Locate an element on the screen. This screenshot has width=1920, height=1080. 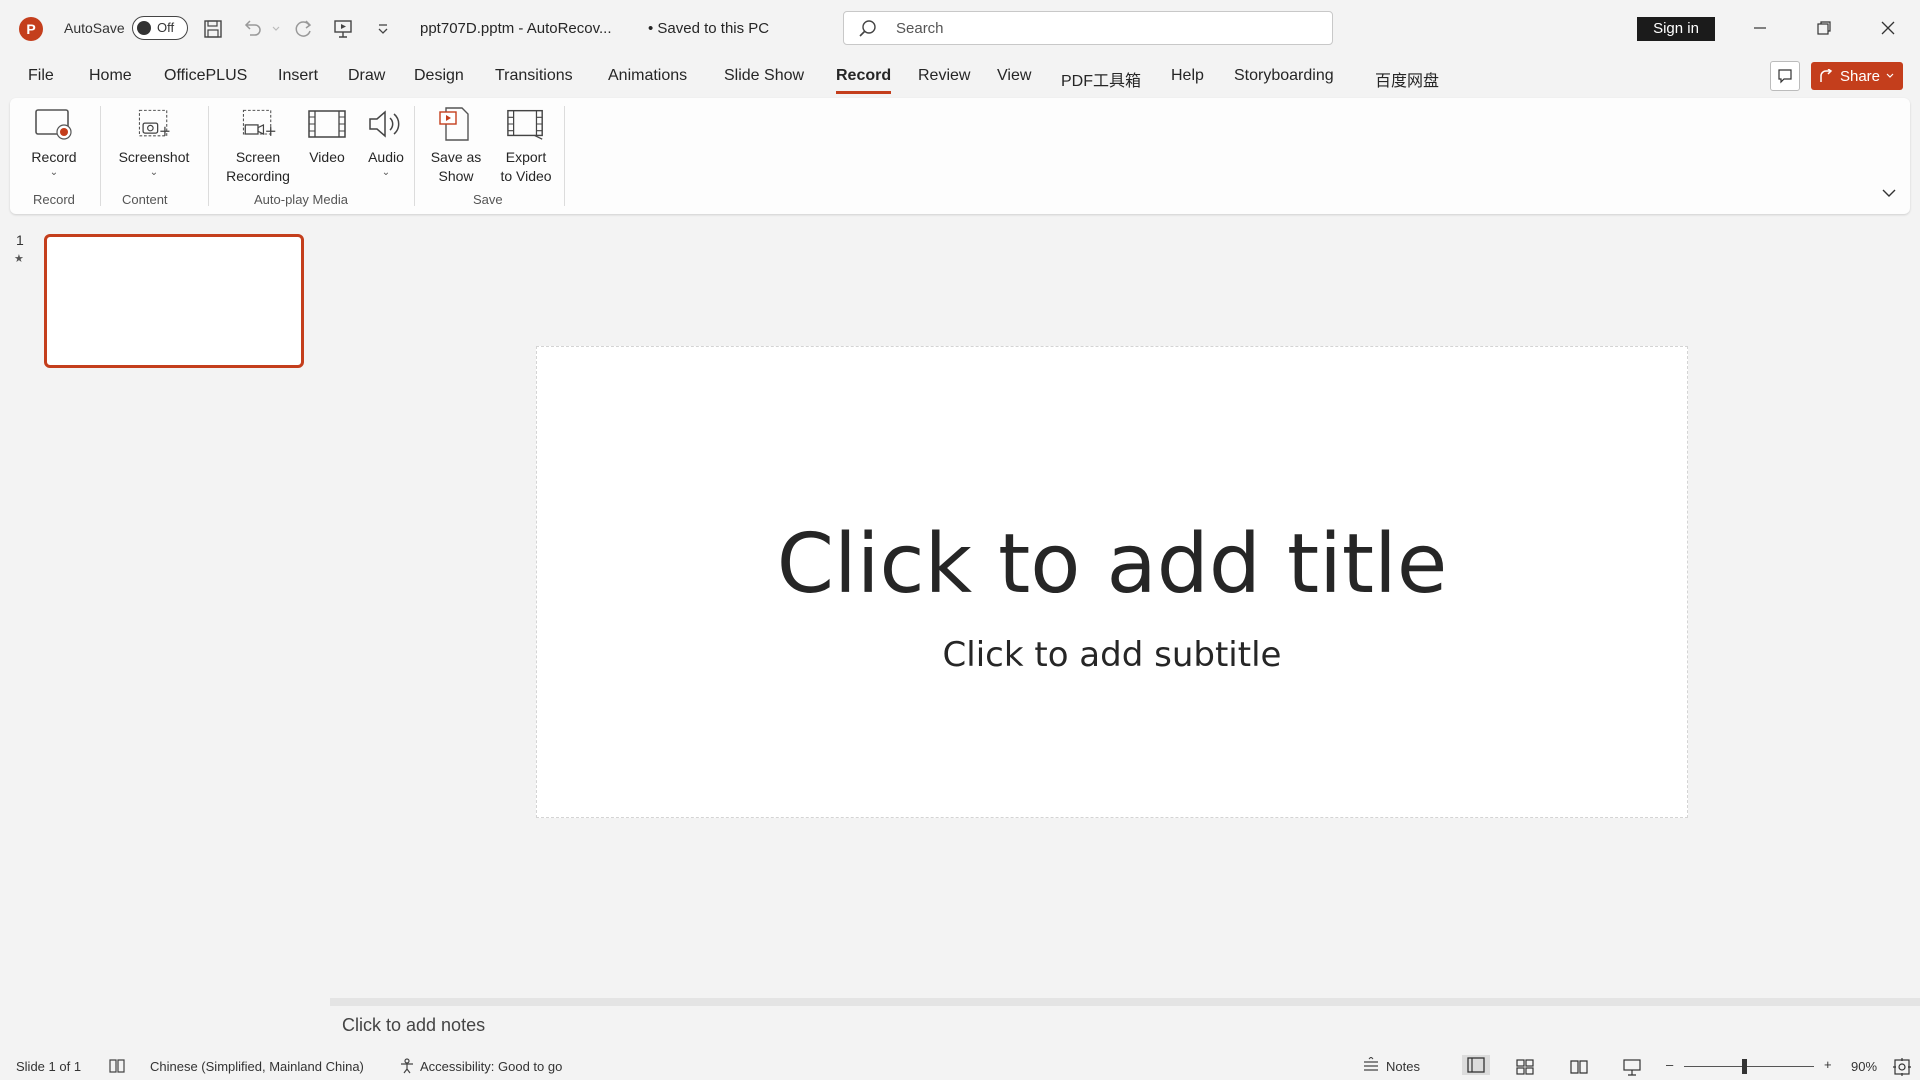
tab-animations: Animations is located at coordinates (647, 79).